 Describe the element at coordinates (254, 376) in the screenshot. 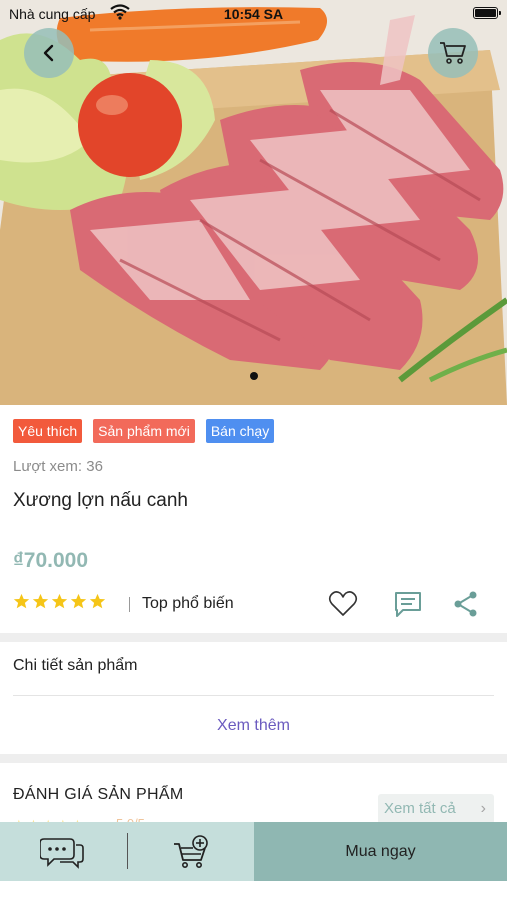

I see `image-page-indicator` at that location.